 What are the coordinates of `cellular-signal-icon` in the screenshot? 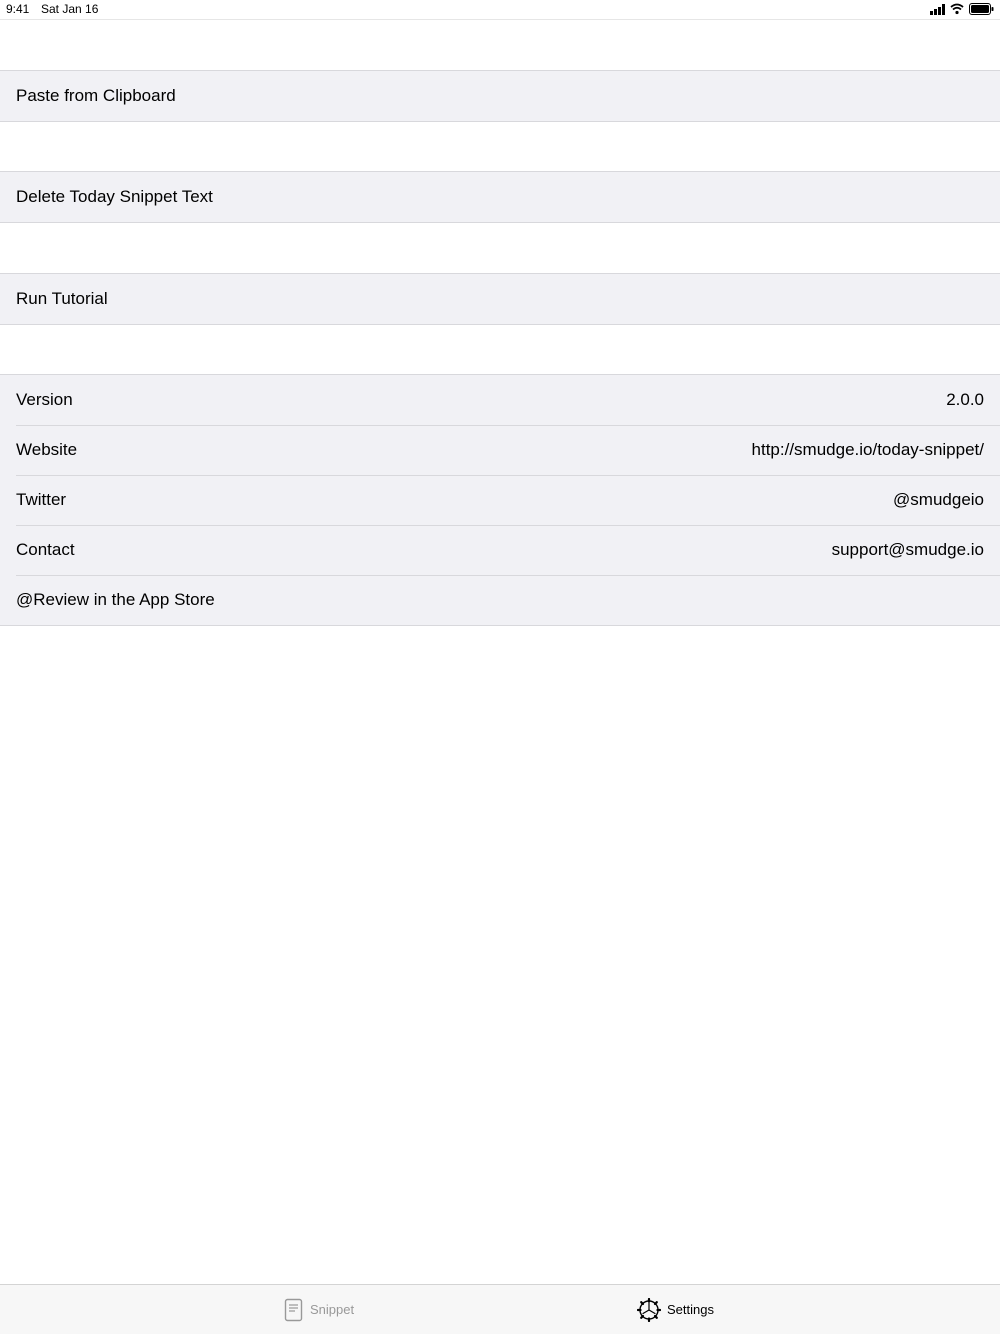 It's located at (937, 9).